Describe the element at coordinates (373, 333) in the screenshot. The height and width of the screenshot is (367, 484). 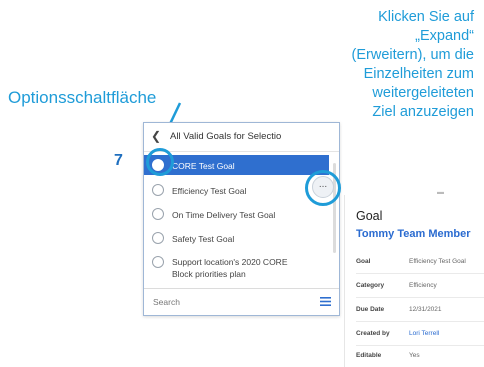
I see `detail-key: Created by` at that location.